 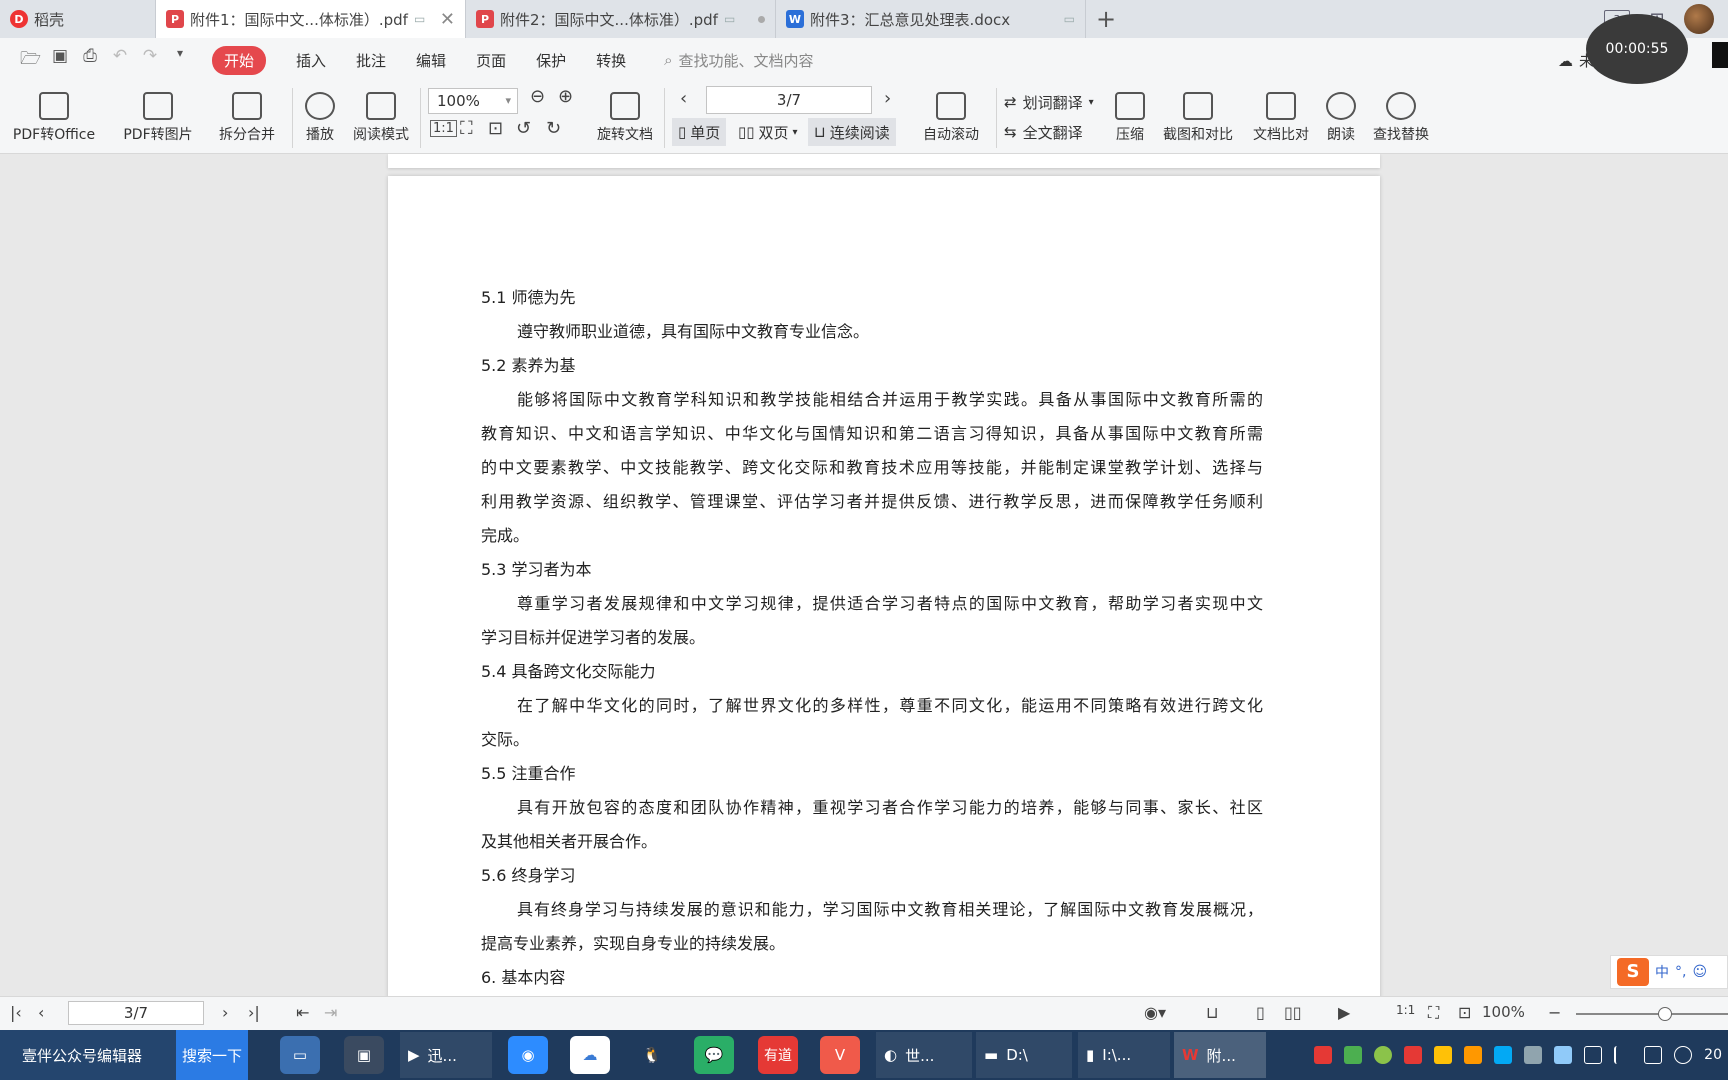 I want to click on sogou-tray-icon, so click(x=1323, y=1055).